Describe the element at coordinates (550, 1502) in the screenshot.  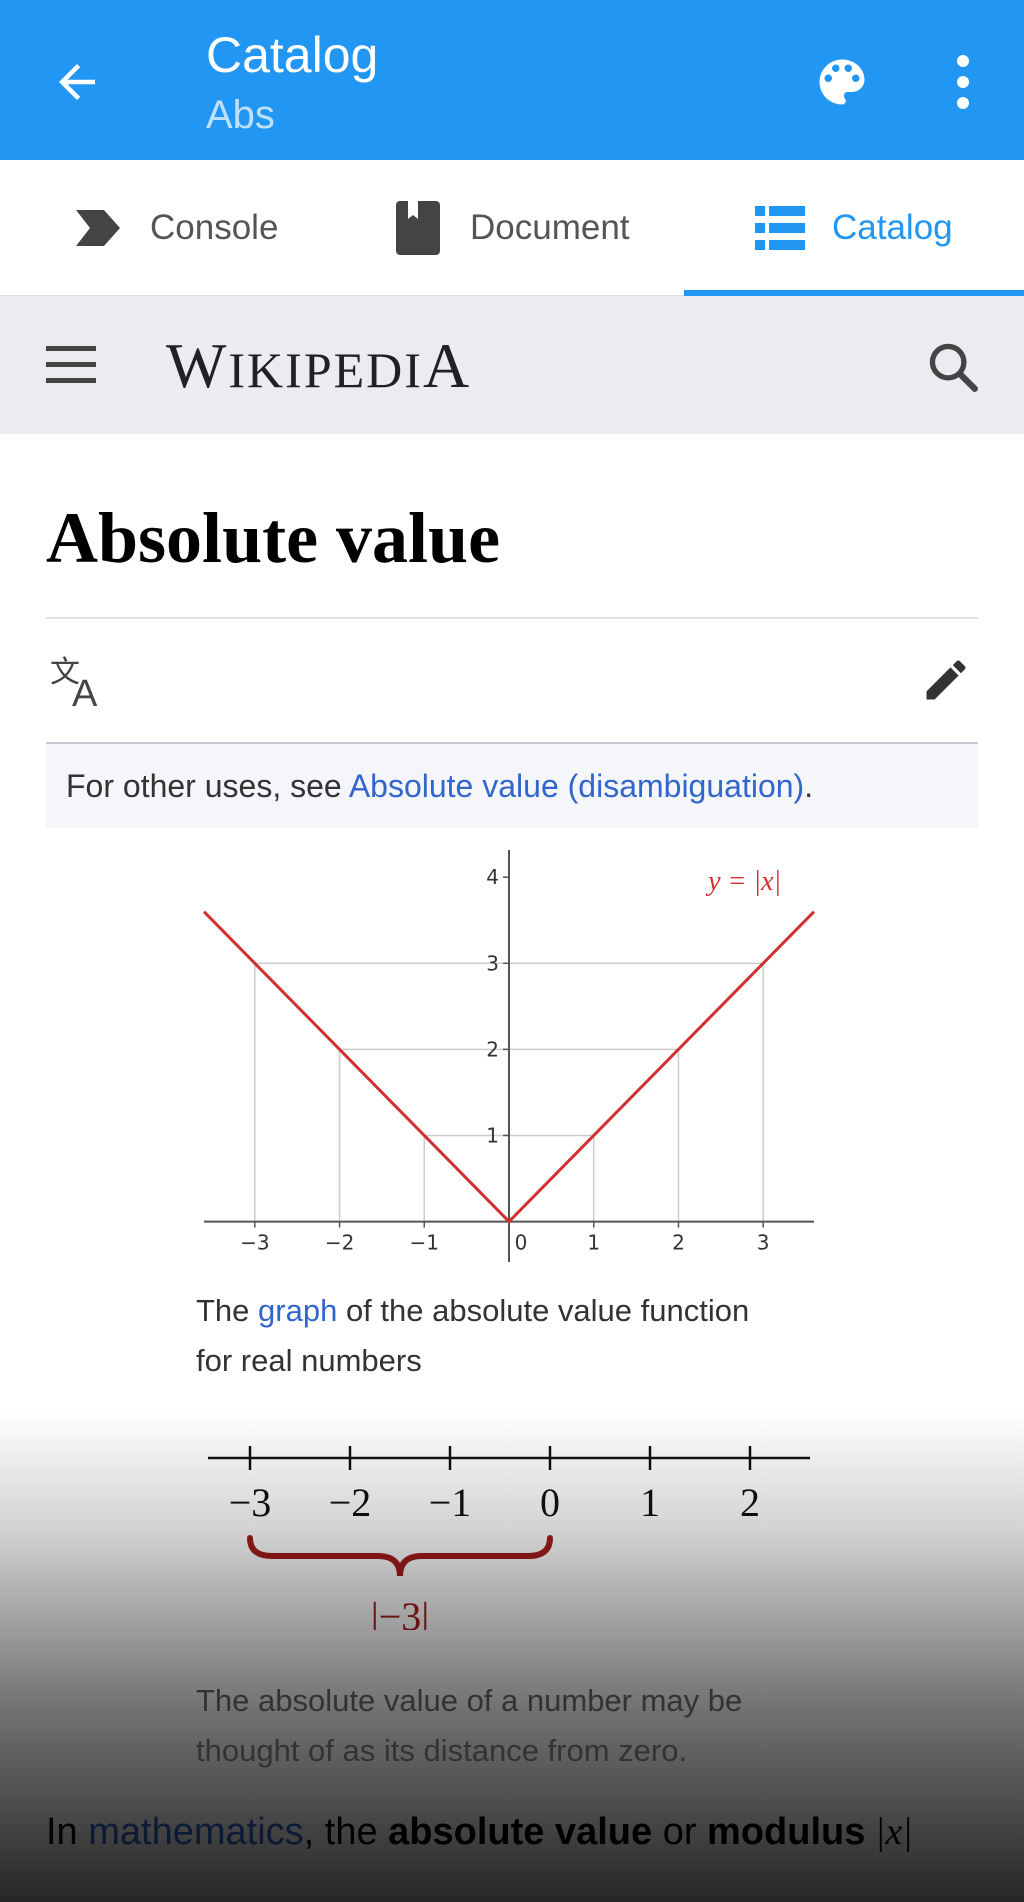
I see `number-line-tick-label: 0` at that location.